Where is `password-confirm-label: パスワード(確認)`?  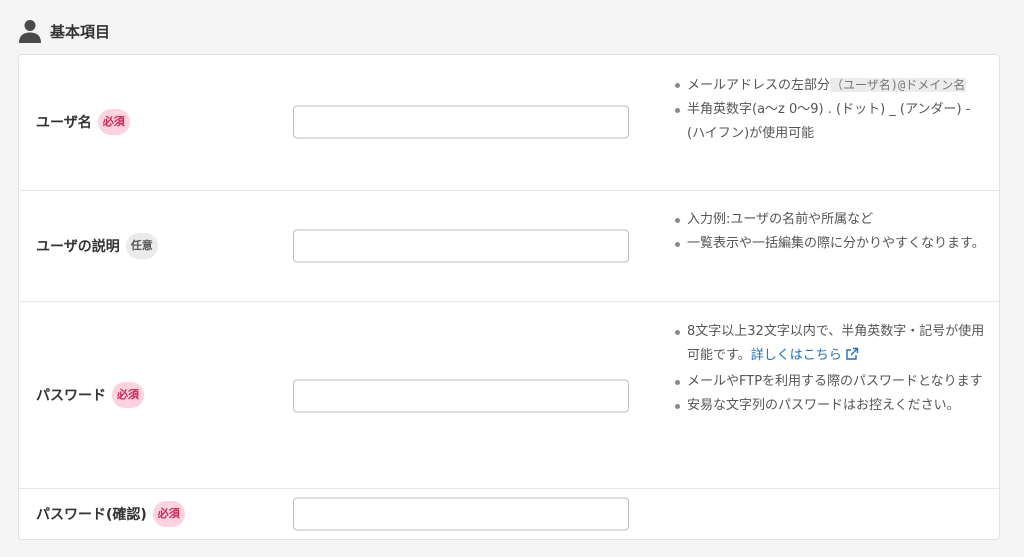 password-confirm-label: パスワード(確認) is located at coordinates (91, 515).